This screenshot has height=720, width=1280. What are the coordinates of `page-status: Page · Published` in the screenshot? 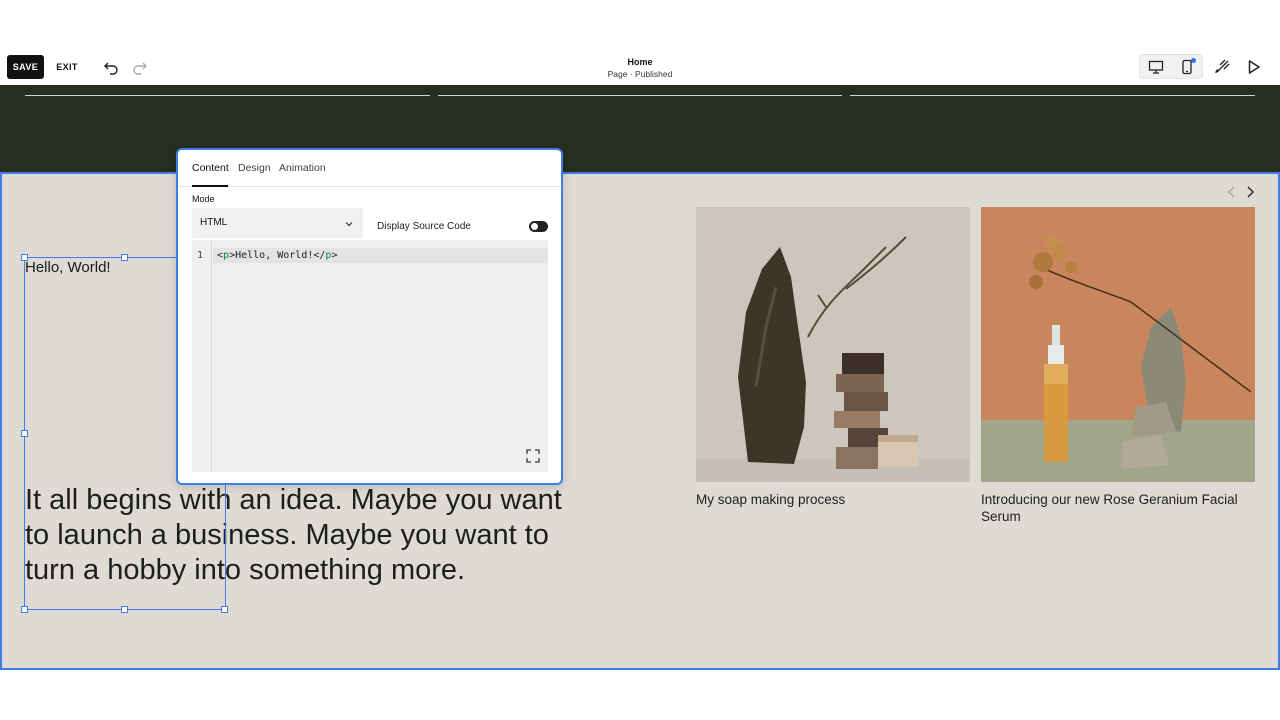 It's located at (640, 74).